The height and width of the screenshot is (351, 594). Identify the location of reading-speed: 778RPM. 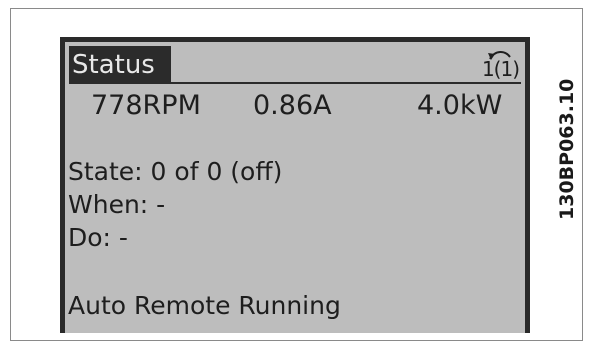
(146, 105).